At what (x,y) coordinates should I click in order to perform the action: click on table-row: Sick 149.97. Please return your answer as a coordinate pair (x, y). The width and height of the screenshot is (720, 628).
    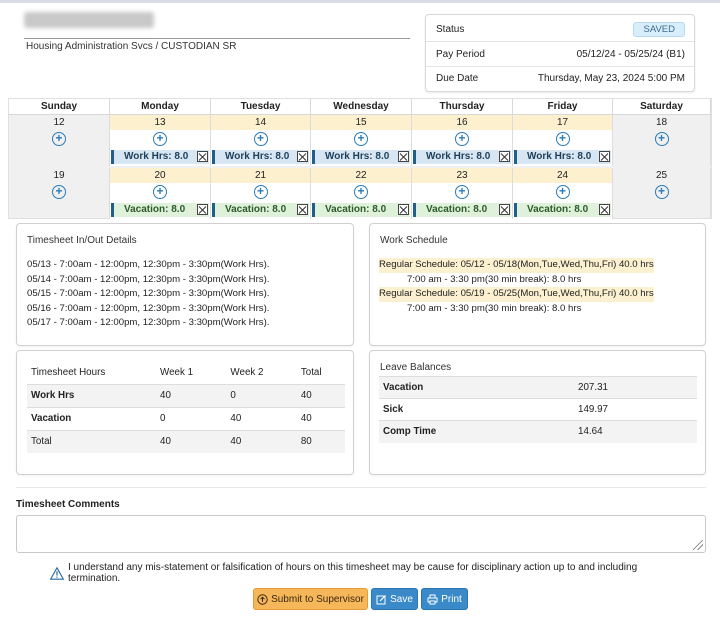
    Looking at the image, I should click on (538, 409).